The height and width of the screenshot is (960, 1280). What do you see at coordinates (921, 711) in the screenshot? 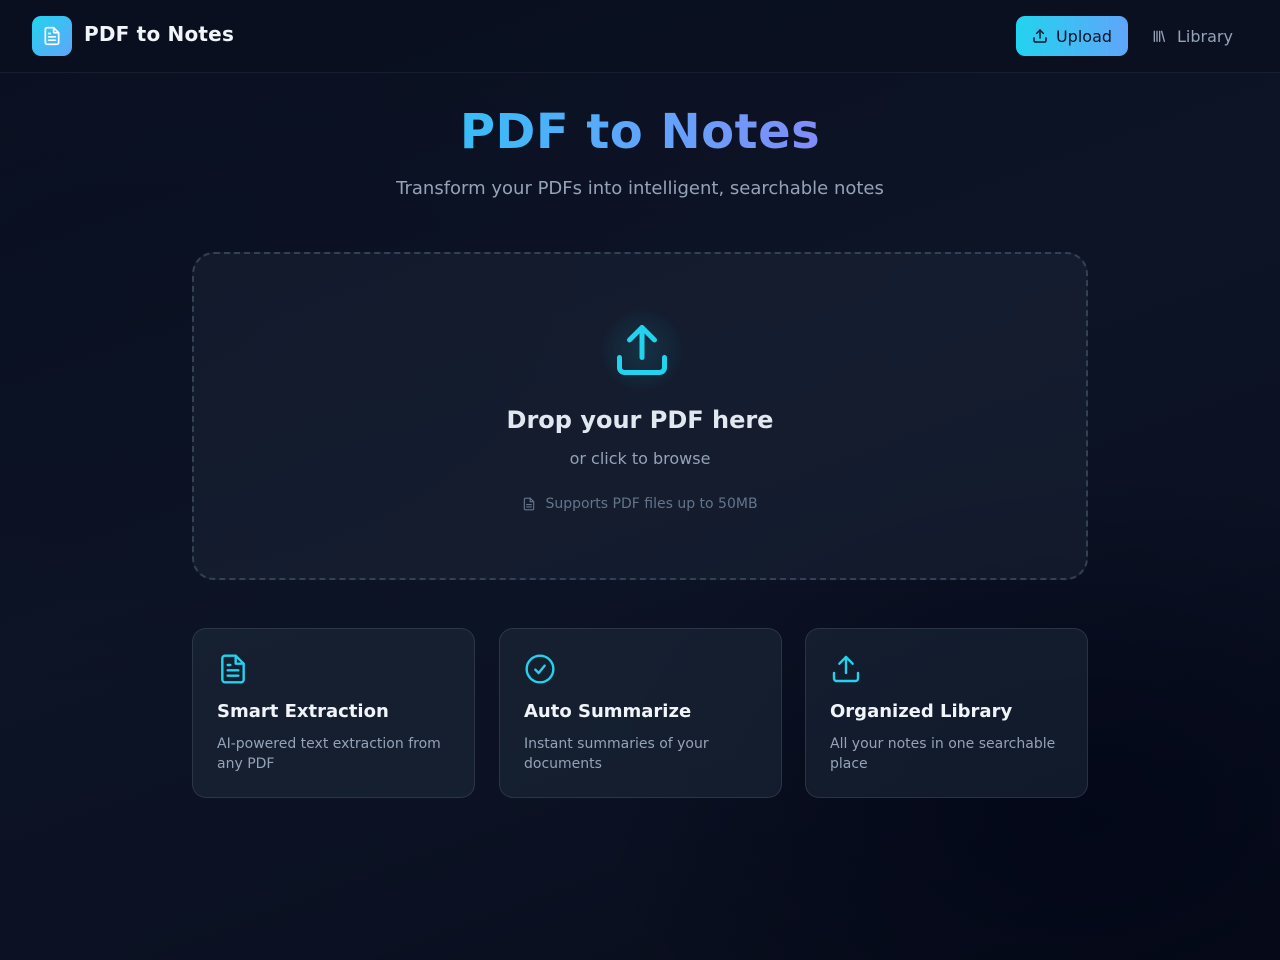
I see `feature-card-title: Organized Library` at bounding box center [921, 711].